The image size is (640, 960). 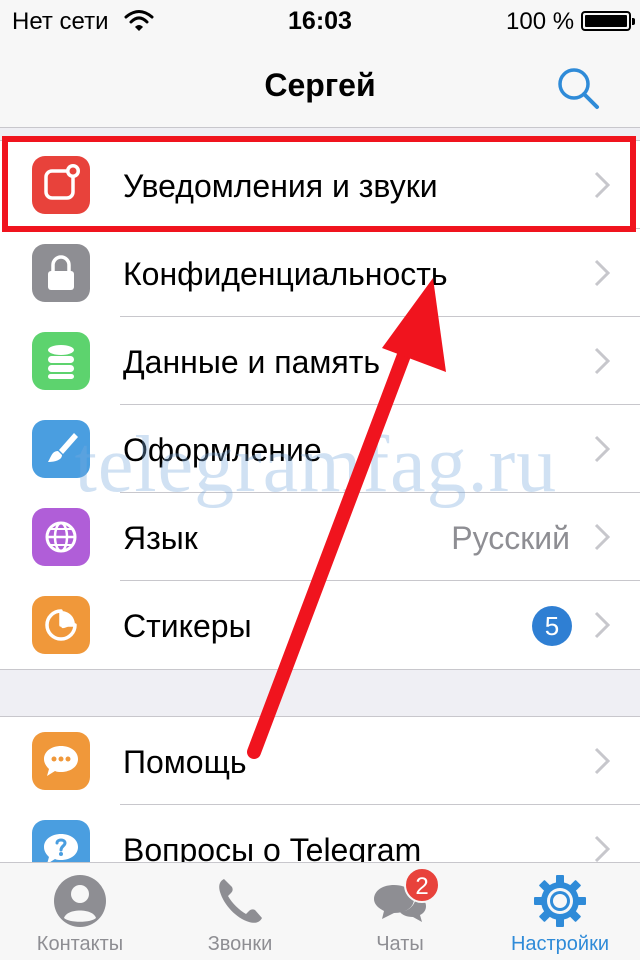 What do you see at coordinates (422, 885) in the screenshot?
I see `chats-unread-badge: 2` at bounding box center [422, 885].